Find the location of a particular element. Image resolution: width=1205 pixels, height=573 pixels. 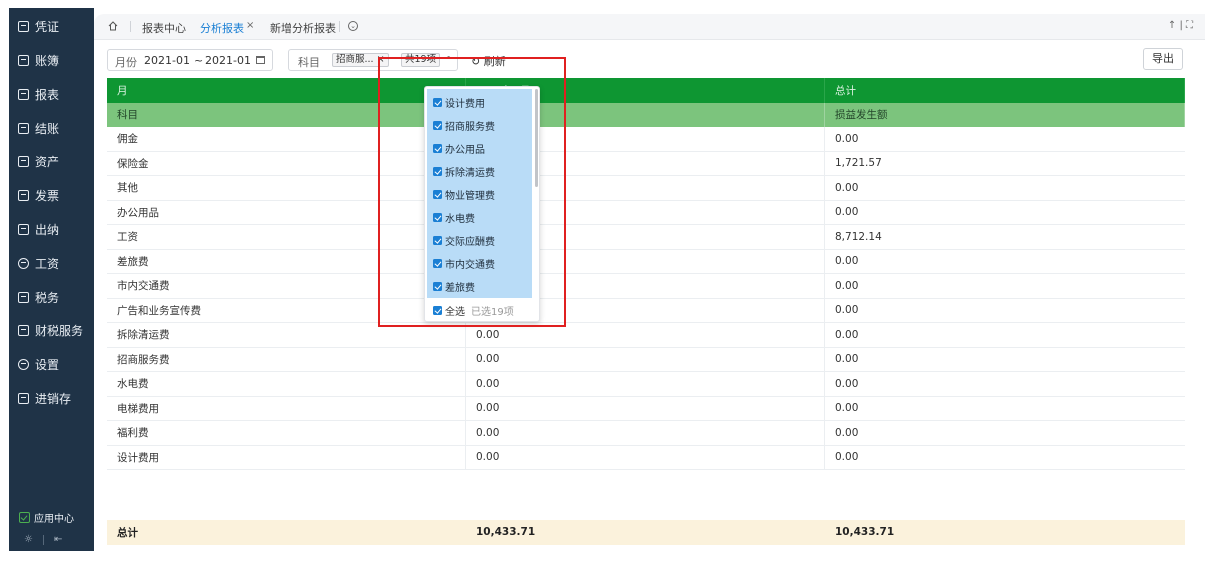

gear-icon is located at coordinates (23, 364).